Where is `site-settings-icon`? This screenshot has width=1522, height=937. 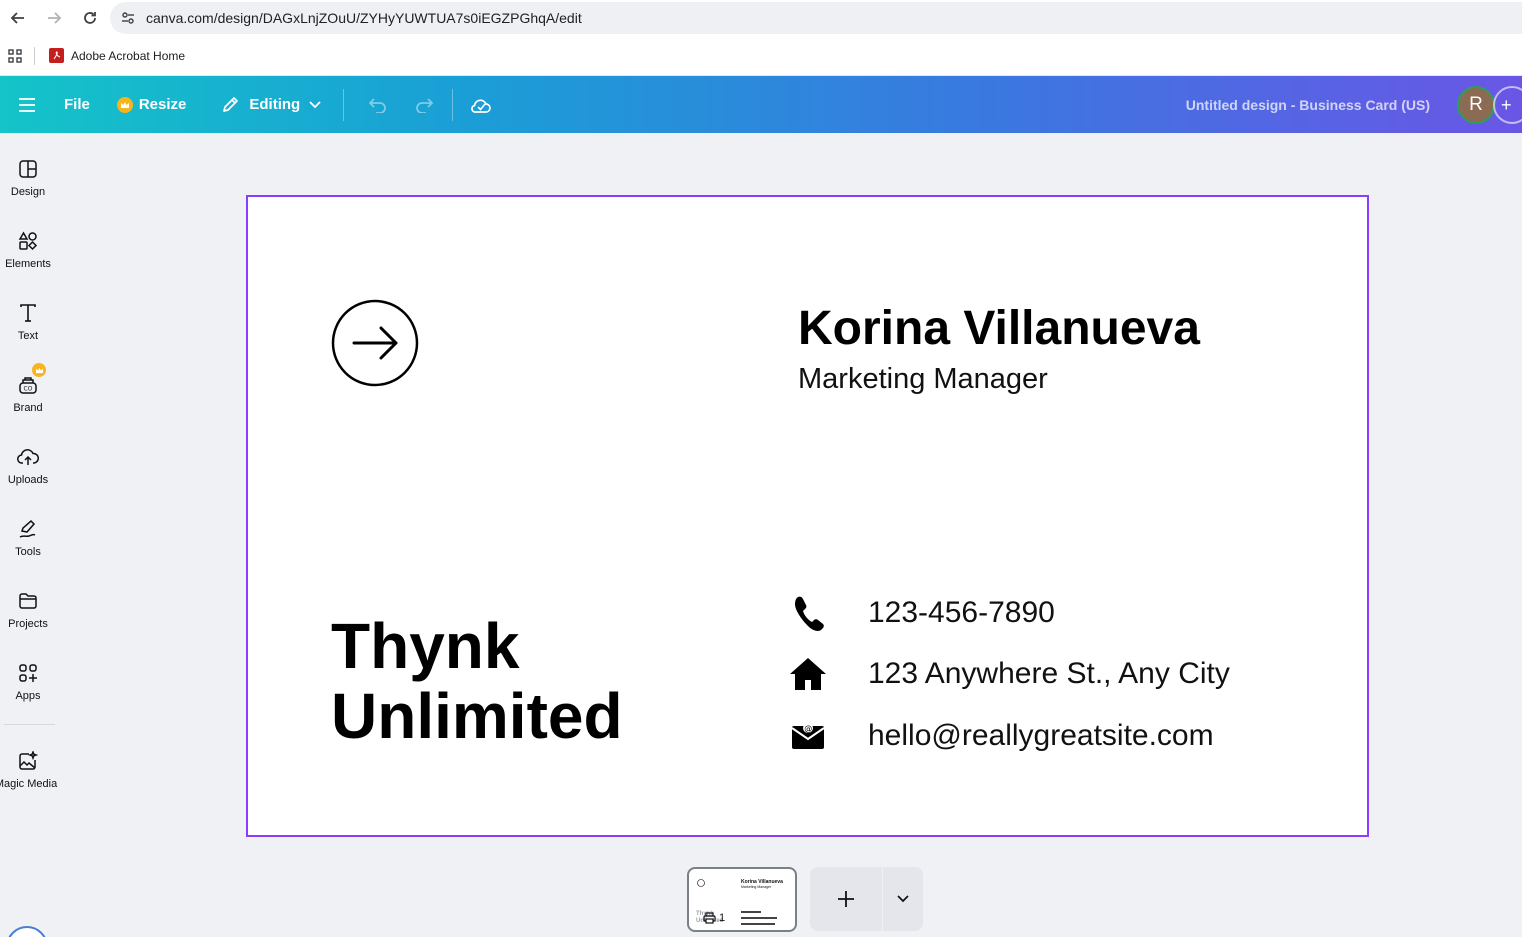
site-settings-icon is located at coordinates (128, 18).